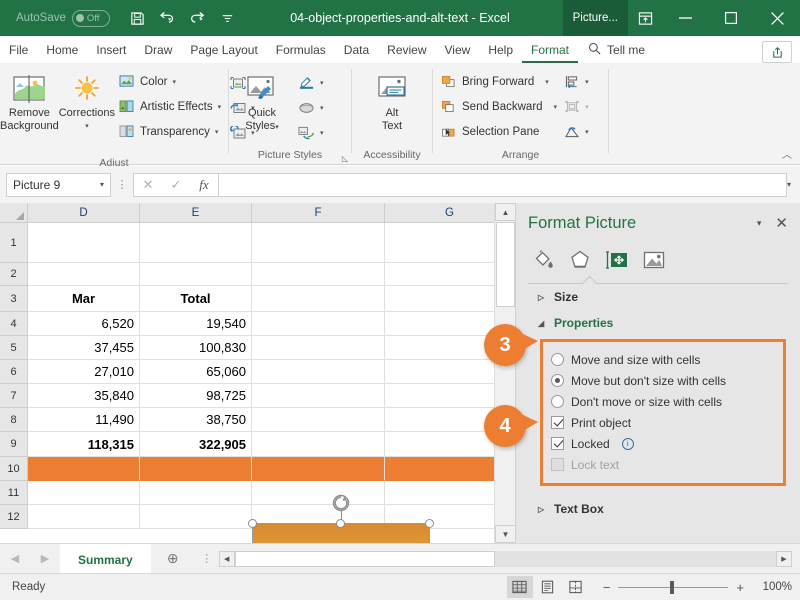 Image resolution: width=800 pixels, height=600 pixels. I want to click on pane-section-size: ▷ Size, so click(658, 297).